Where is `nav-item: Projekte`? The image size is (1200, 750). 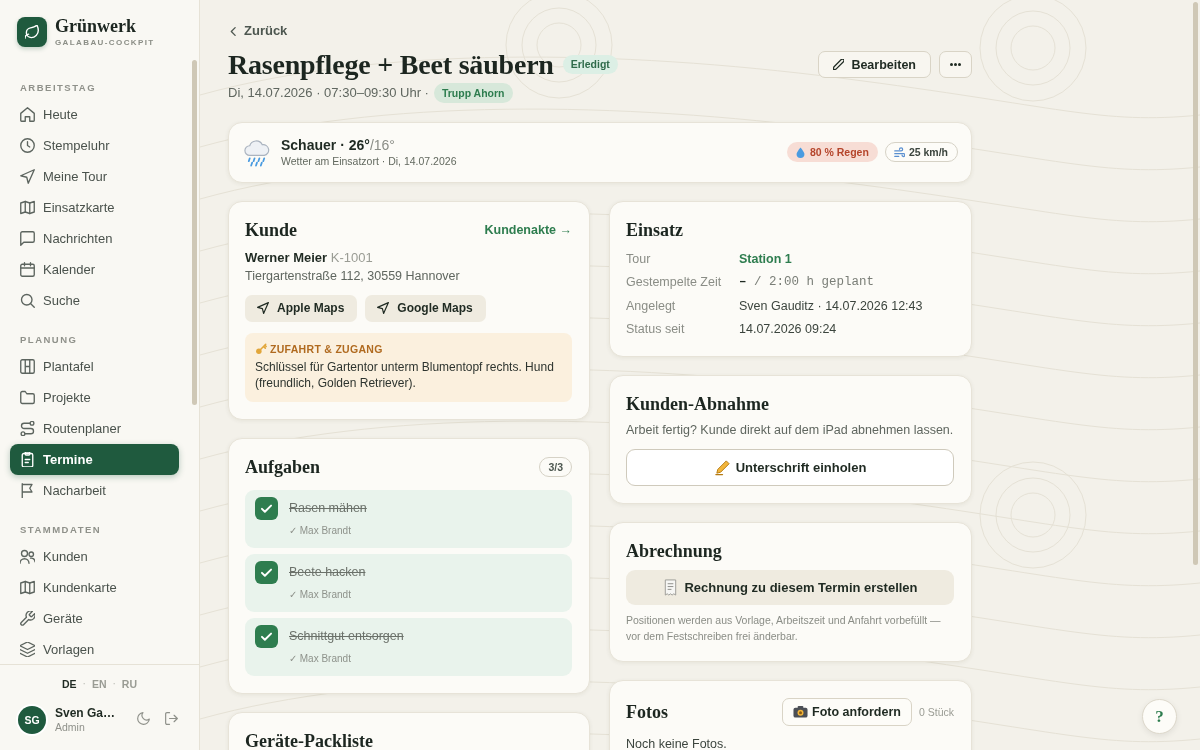
nav-item: Projekte is located at coordinates (94, 397).